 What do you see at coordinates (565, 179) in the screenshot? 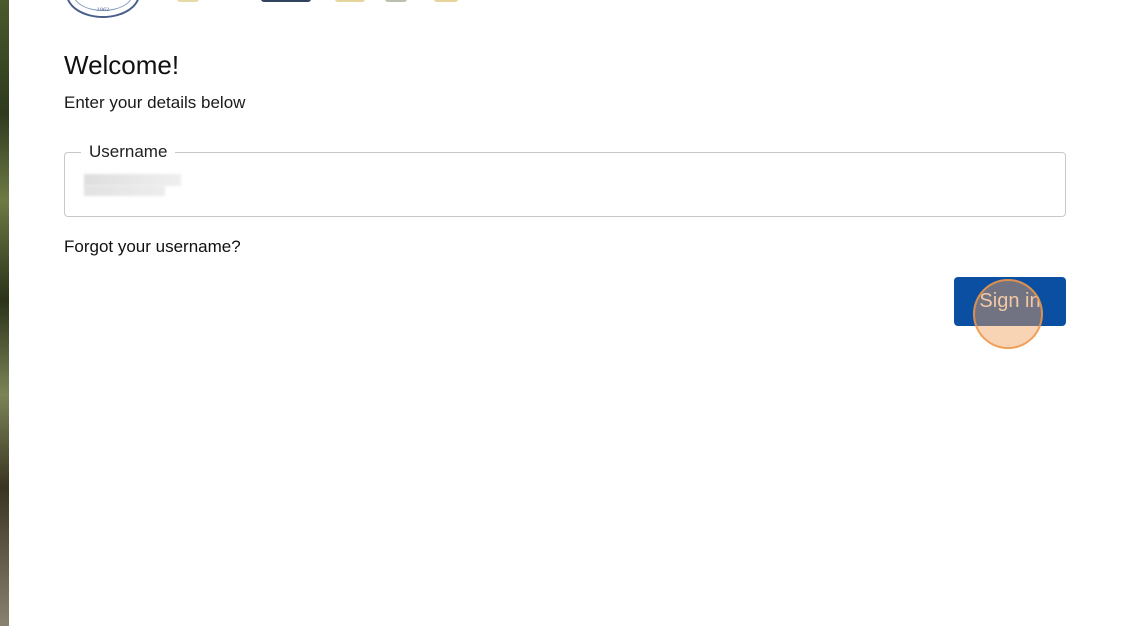
I see `username-field: Username` at bounding box center [565, 179].